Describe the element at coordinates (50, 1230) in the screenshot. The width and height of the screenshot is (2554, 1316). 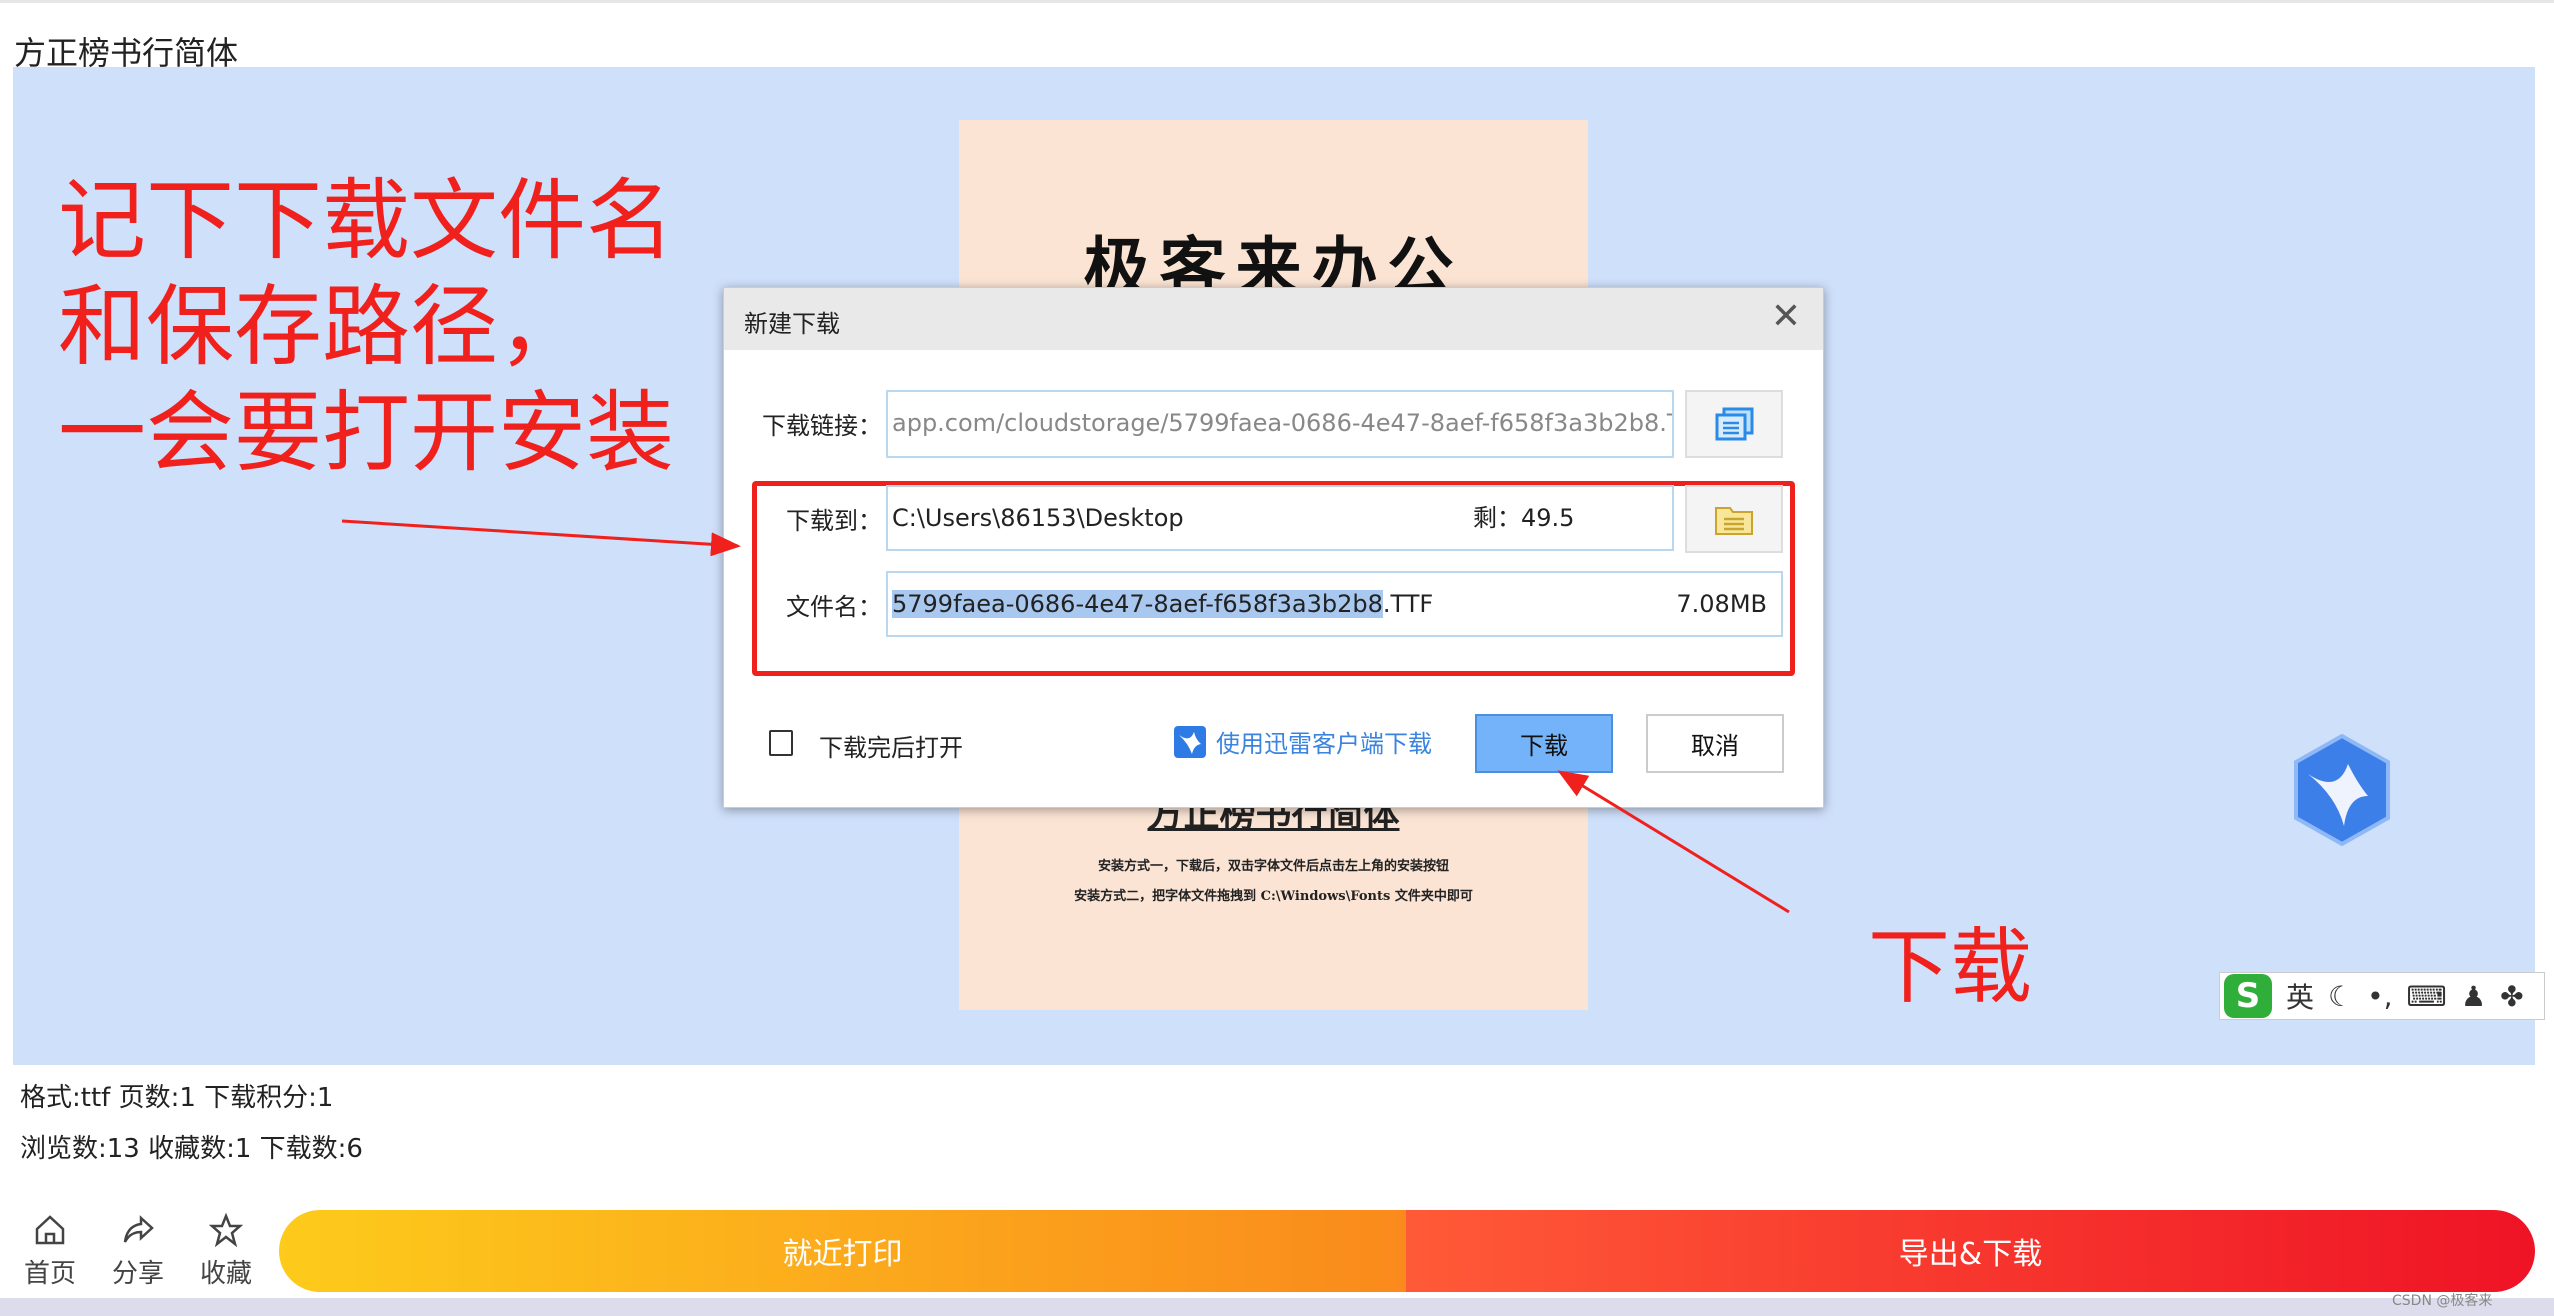
I see `home-icon` at that location.